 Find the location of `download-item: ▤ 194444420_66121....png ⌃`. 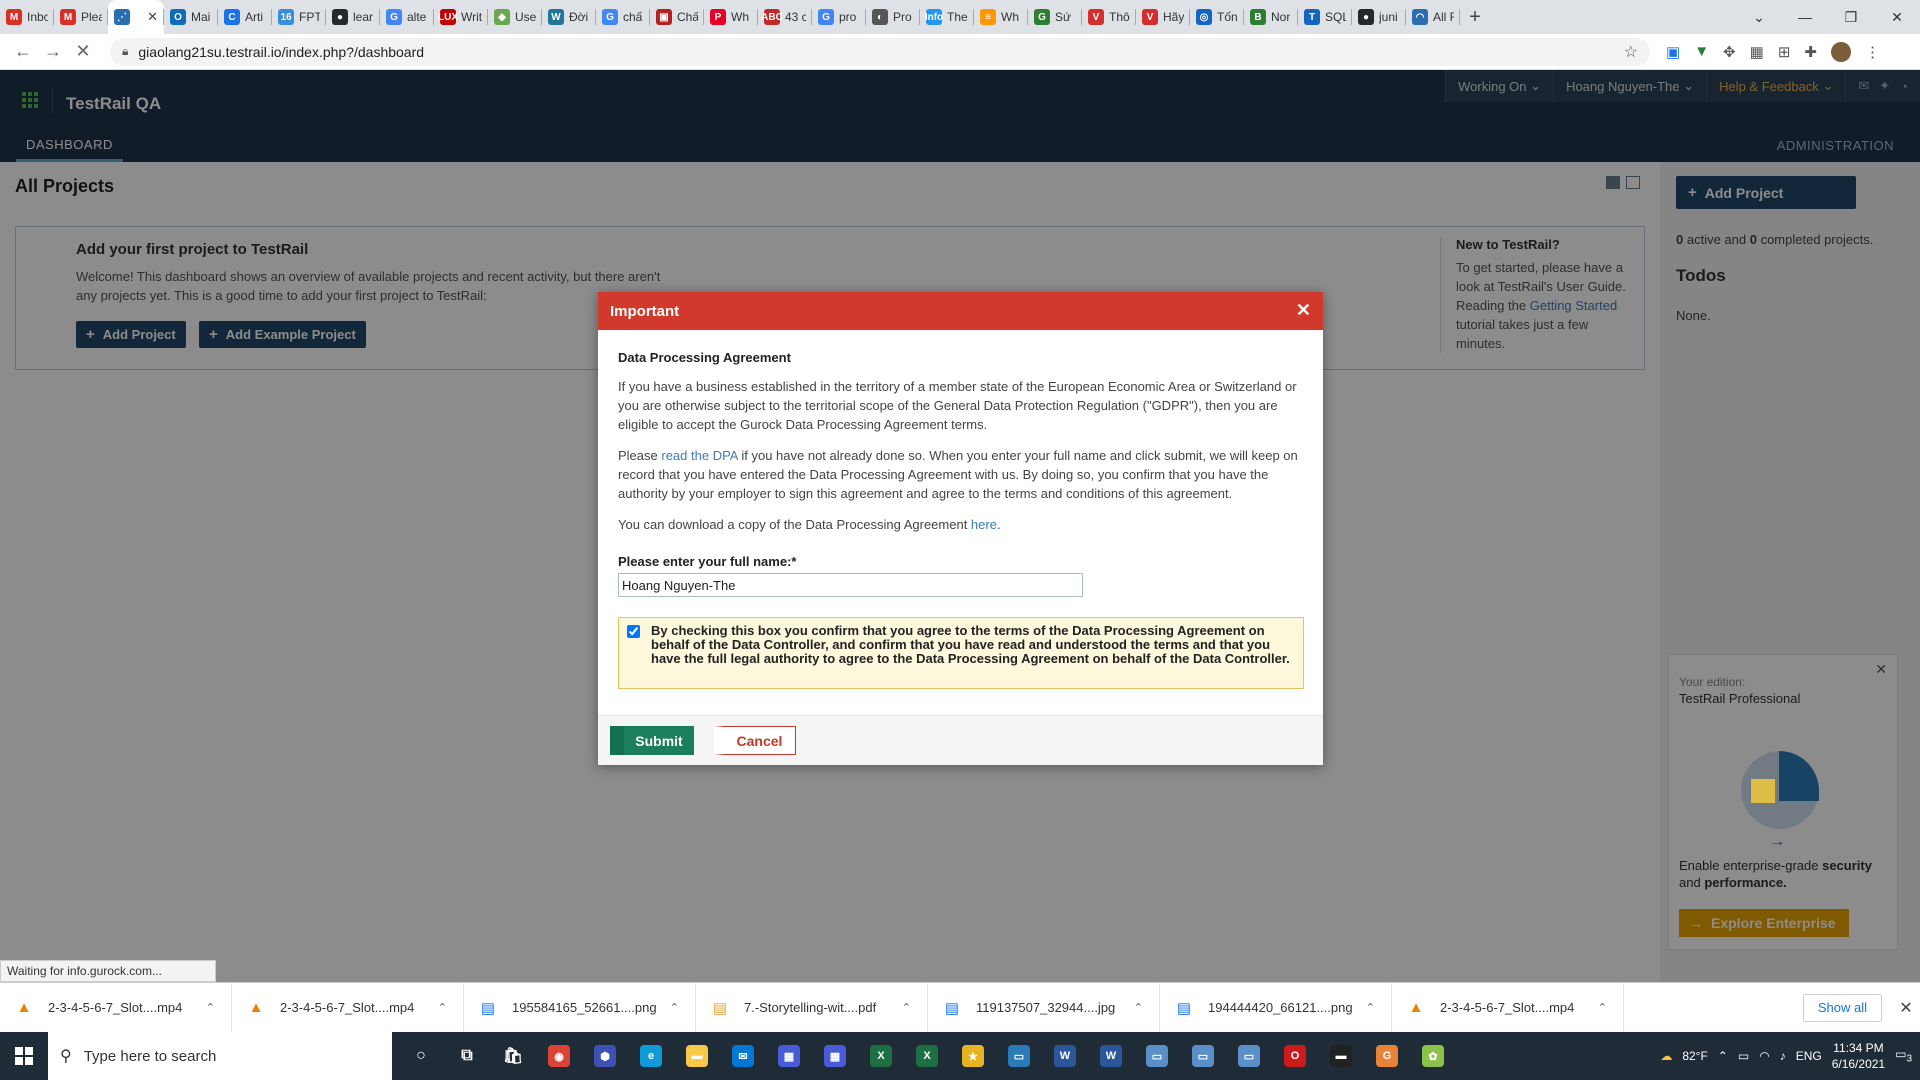

download-item: ▤ 194444420_66121....png ⌃ is located at coordinates (1276, 1007).